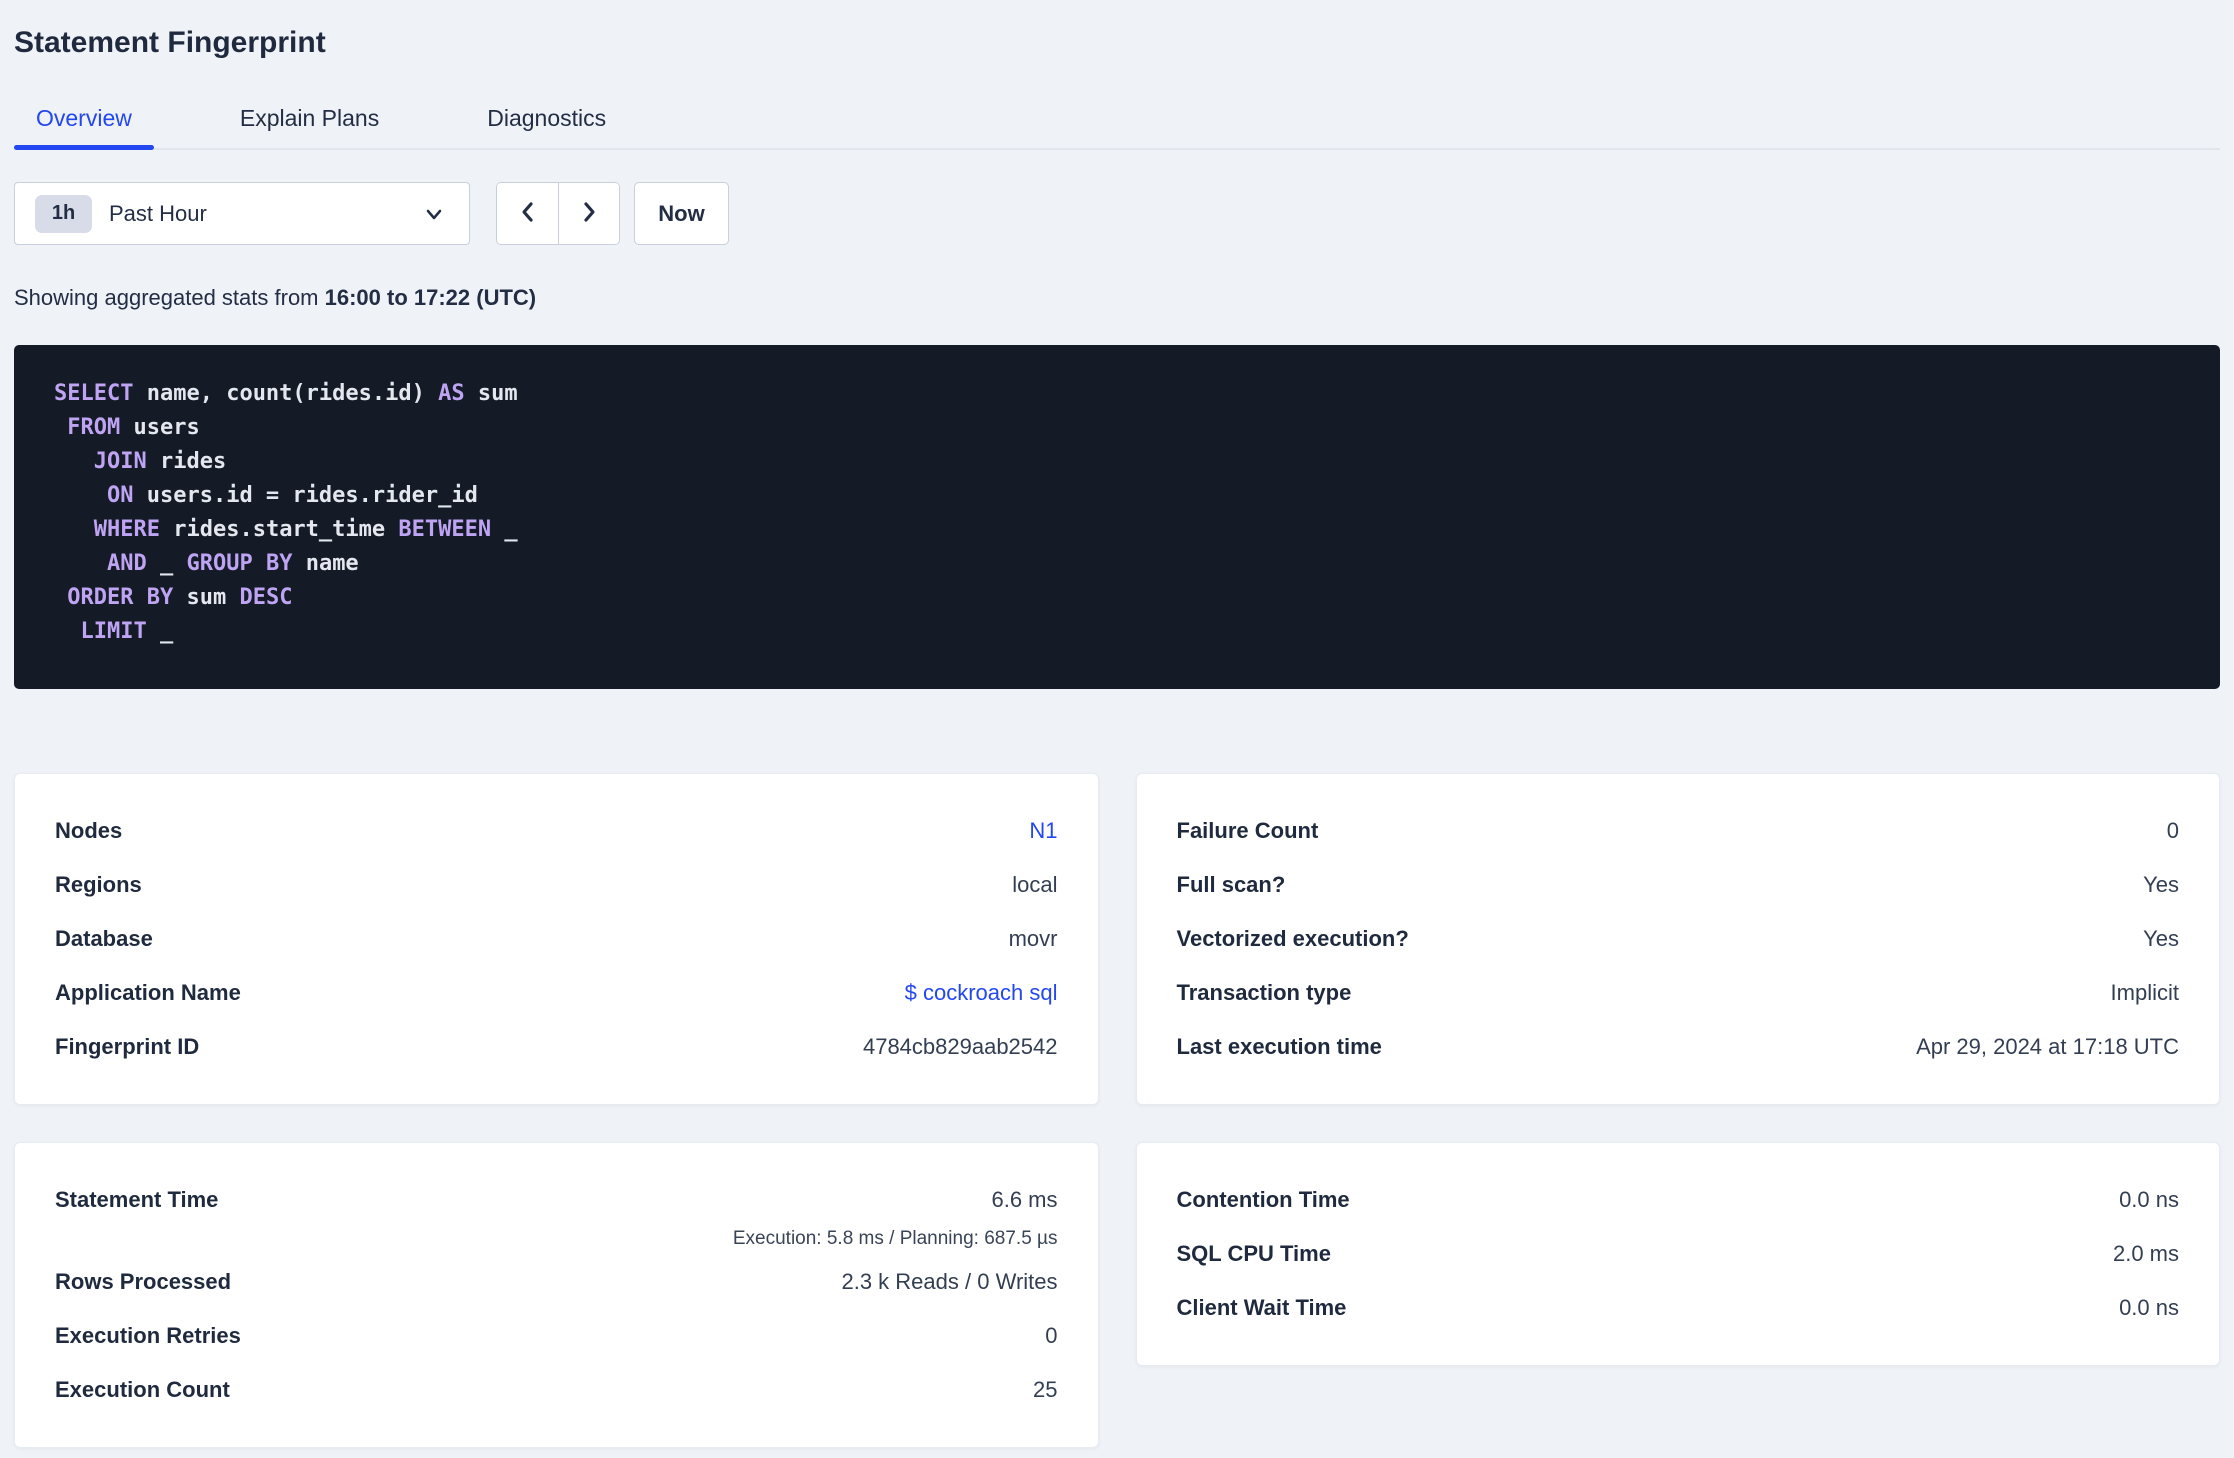 The height and width of the screenshot is (1458, 2234). Describe the element at coordinates (305, 529) in the screenshot. I see `sql-line: WHERE rides.start_time BETWEEN _` at that location.